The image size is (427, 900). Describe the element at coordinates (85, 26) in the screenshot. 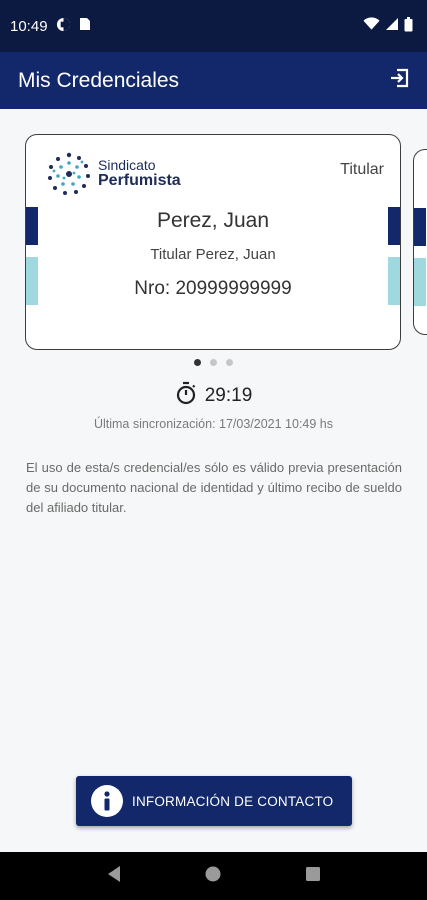

I see `sim-icon` at that location.